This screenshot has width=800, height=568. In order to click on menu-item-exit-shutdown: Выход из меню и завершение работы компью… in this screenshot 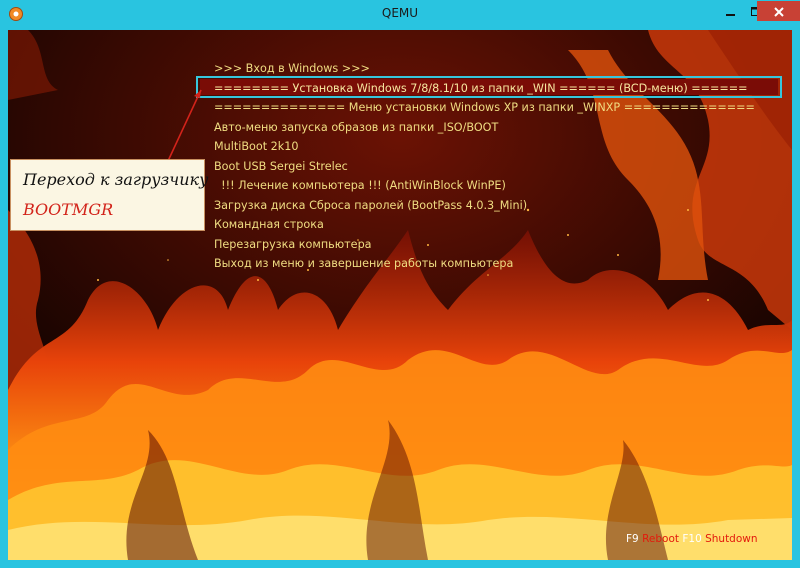, I will do `click(363, 264)`.